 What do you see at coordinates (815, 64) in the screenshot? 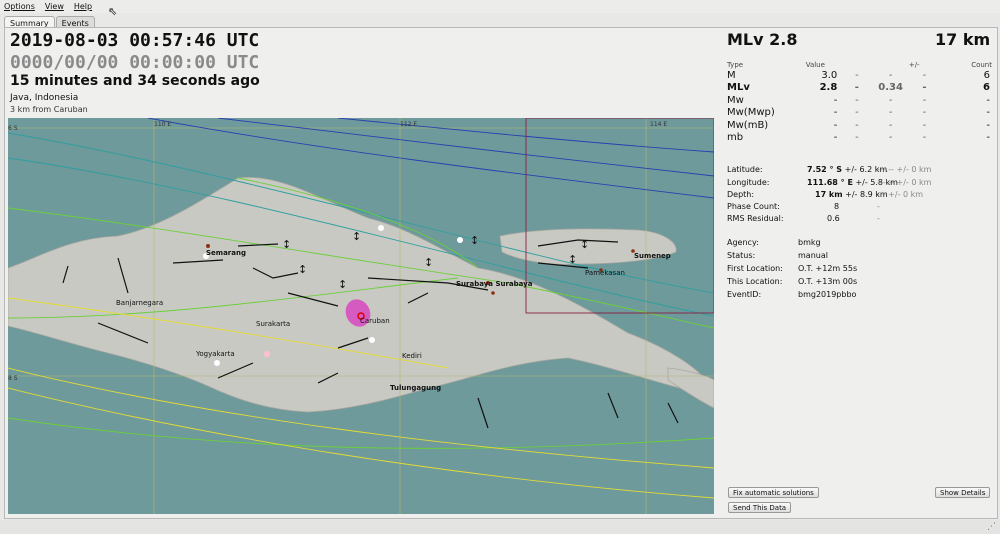
I see `col-value: Value` at bounding box center [815, 64].